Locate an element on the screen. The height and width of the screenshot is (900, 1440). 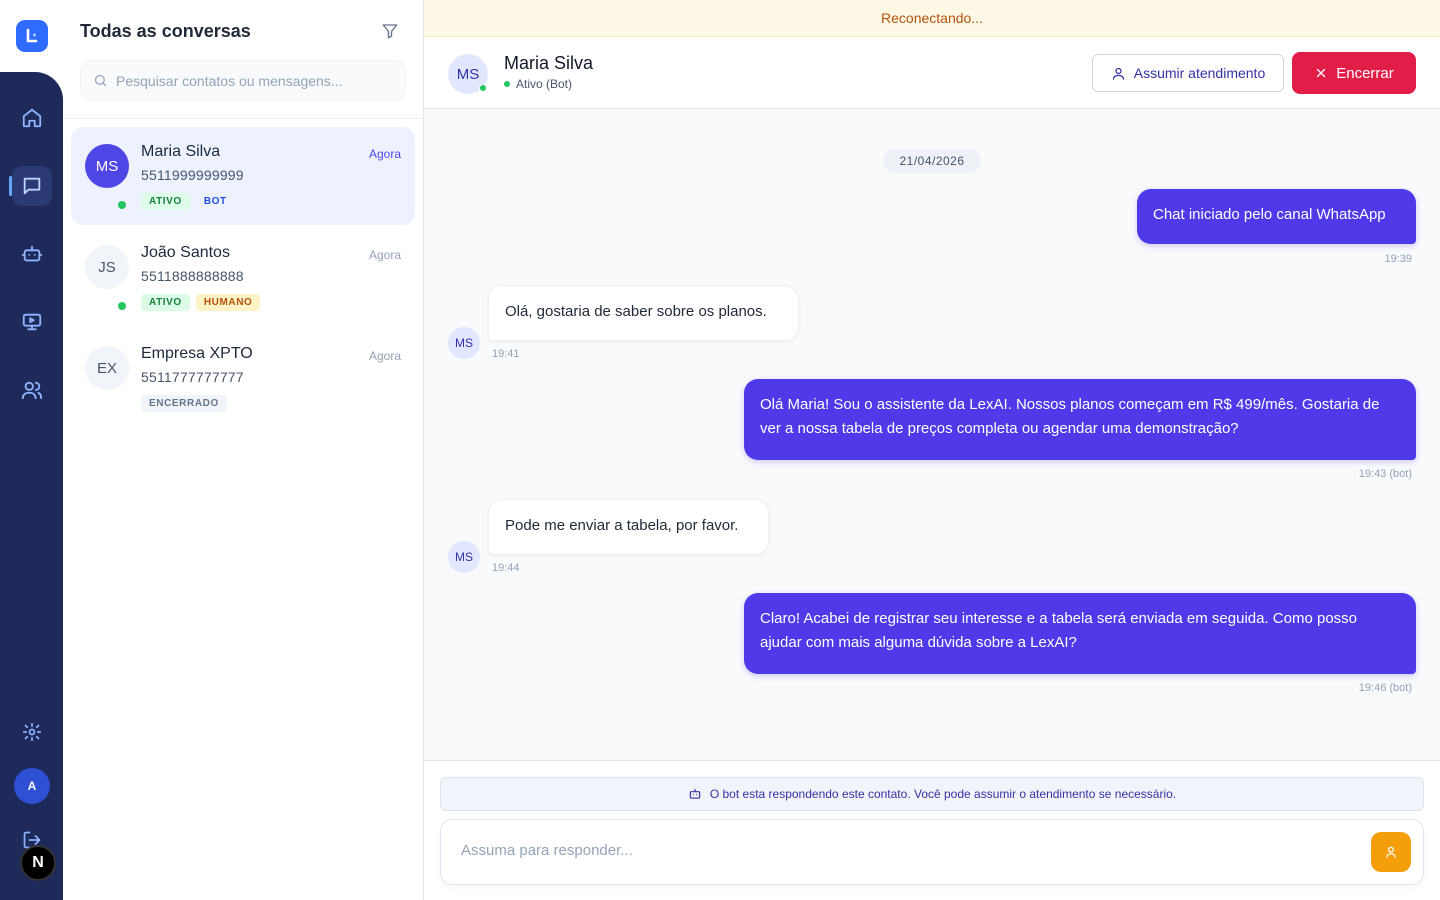
nav-monitor is located at coordinates (32, 322).